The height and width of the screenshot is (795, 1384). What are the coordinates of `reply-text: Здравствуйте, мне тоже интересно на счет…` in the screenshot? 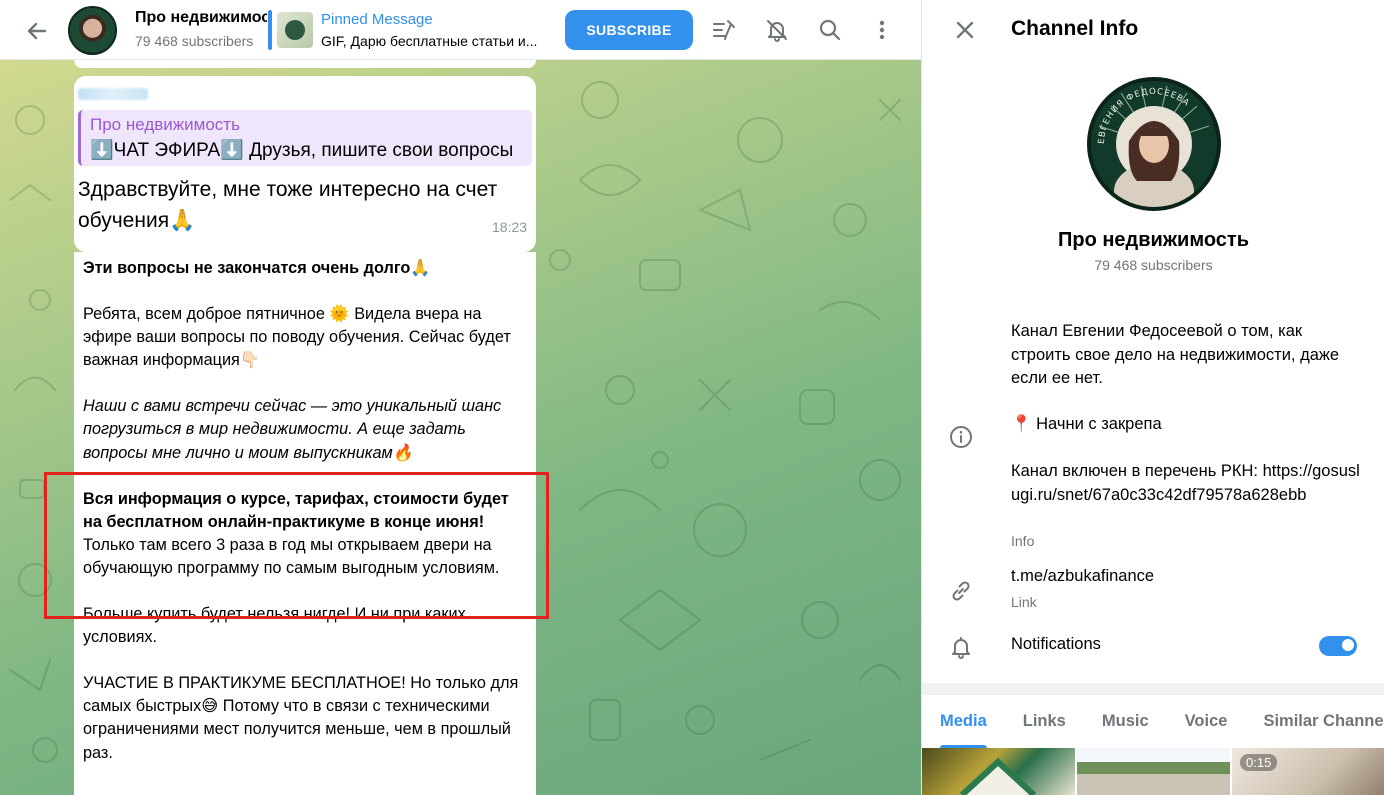 It's located at (288, 205).